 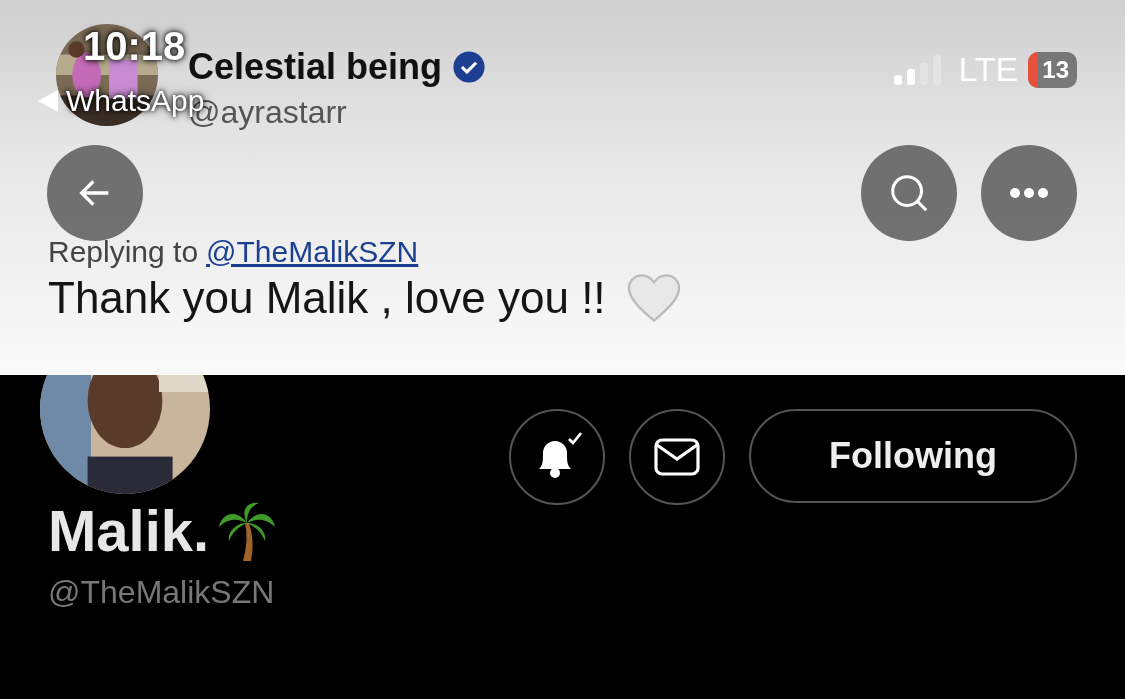 What do you see at coordinates (315, 67) in the screenshot?
I see `author-name: Celestial being` at bounding box center [315, 67].